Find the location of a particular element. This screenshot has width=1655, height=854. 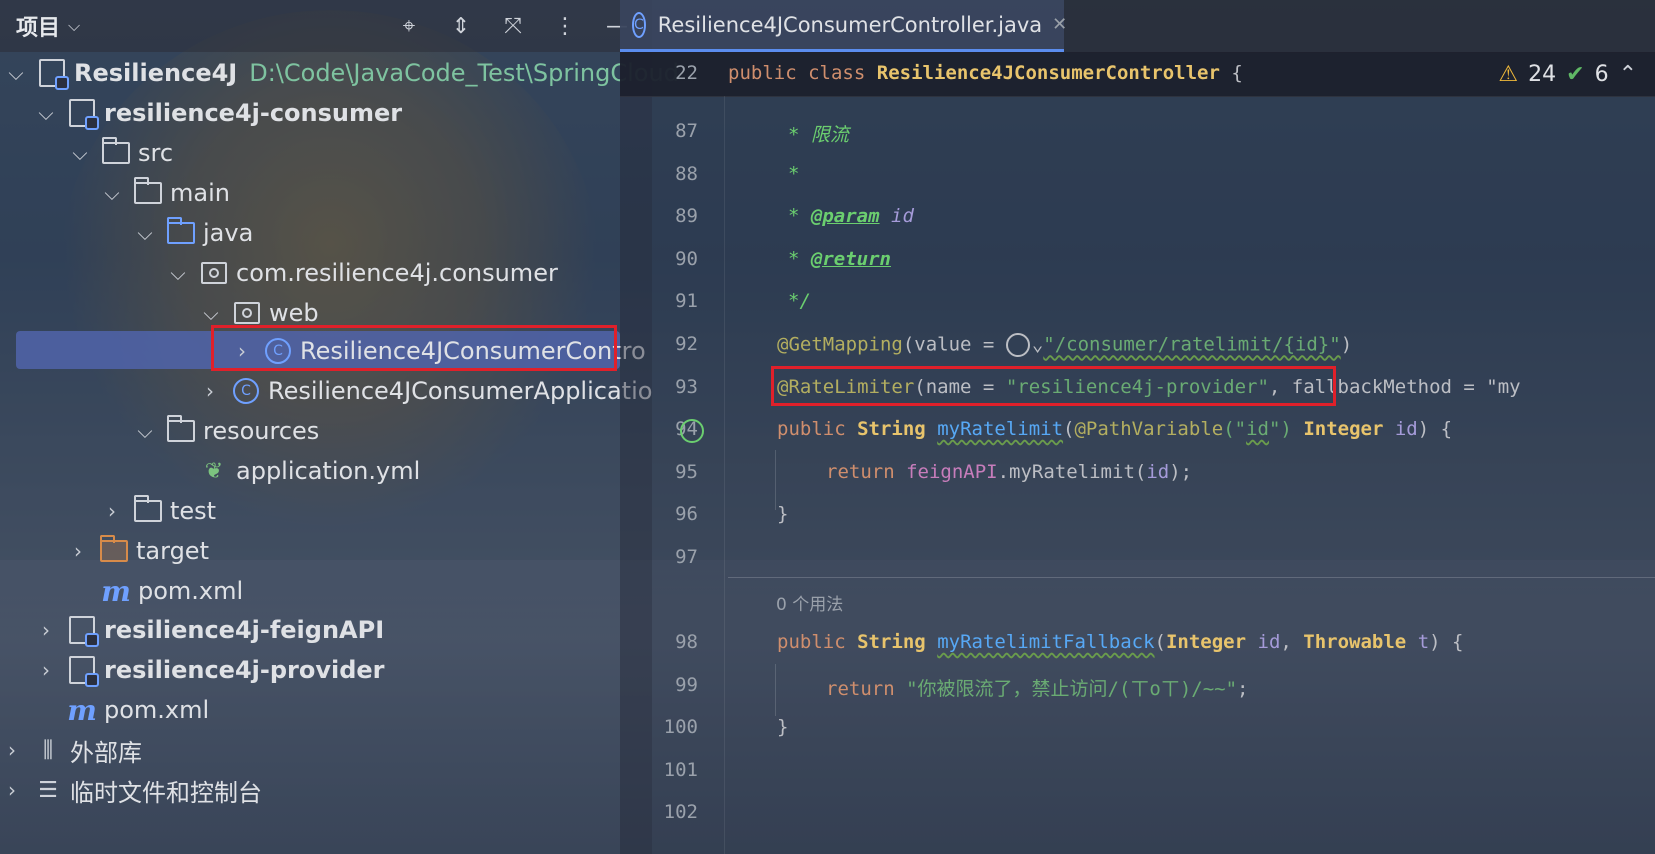

tree-item-src: ⌵ src is located at coordinates (120, 153).